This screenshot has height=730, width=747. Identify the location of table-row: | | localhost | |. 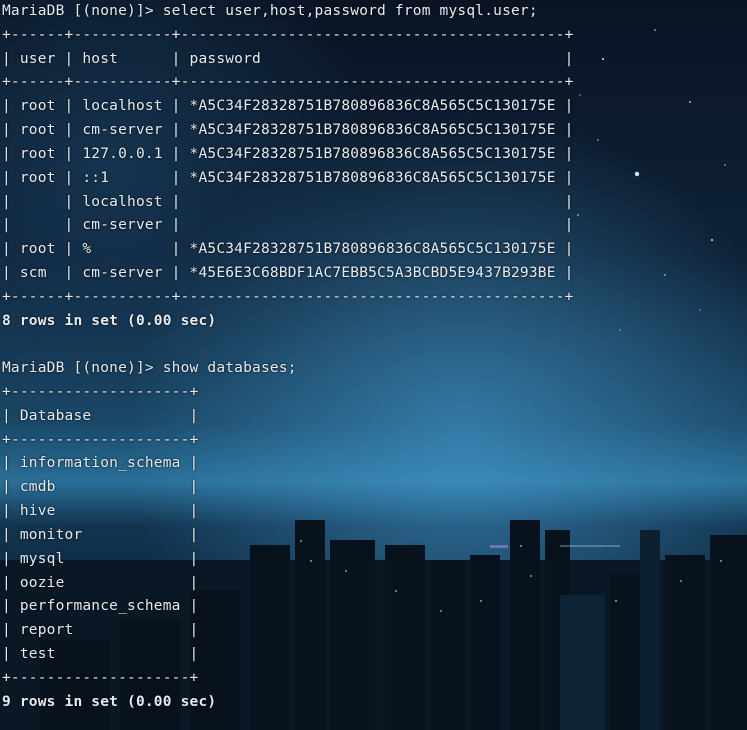
(288, 201).